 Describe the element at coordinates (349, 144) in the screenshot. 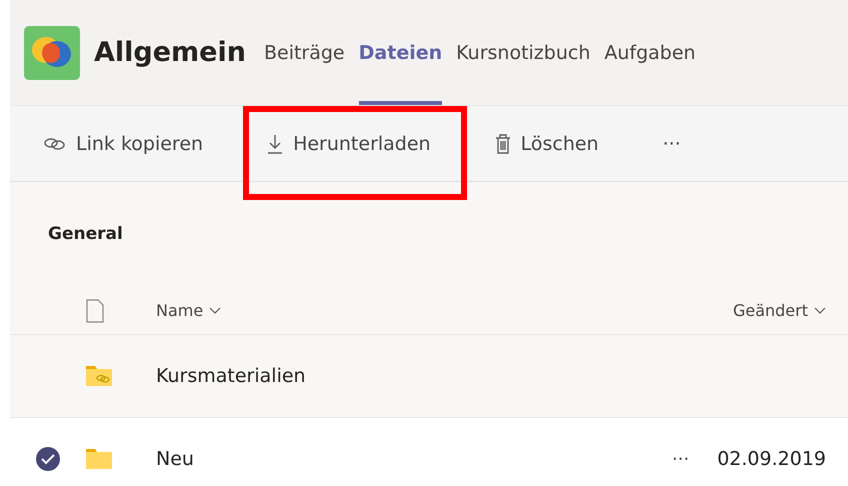

I see `toolbar-button: Herunterladen` at that location.